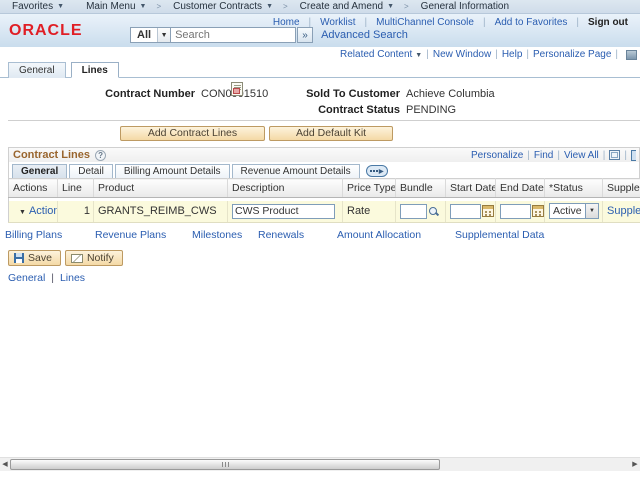 The width and height of the screenshot is (640, 480). I want to click on contract-lines-title: Contract Lines, so click(52, 155).